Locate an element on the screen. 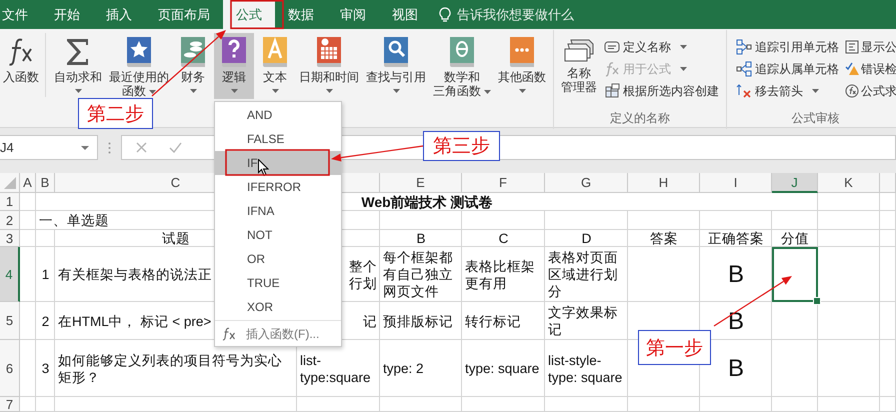 Image resolution: width=896 pixels, height=412 pixels. ribbon-button: 逻辑 is located at coordinates (234, 66).